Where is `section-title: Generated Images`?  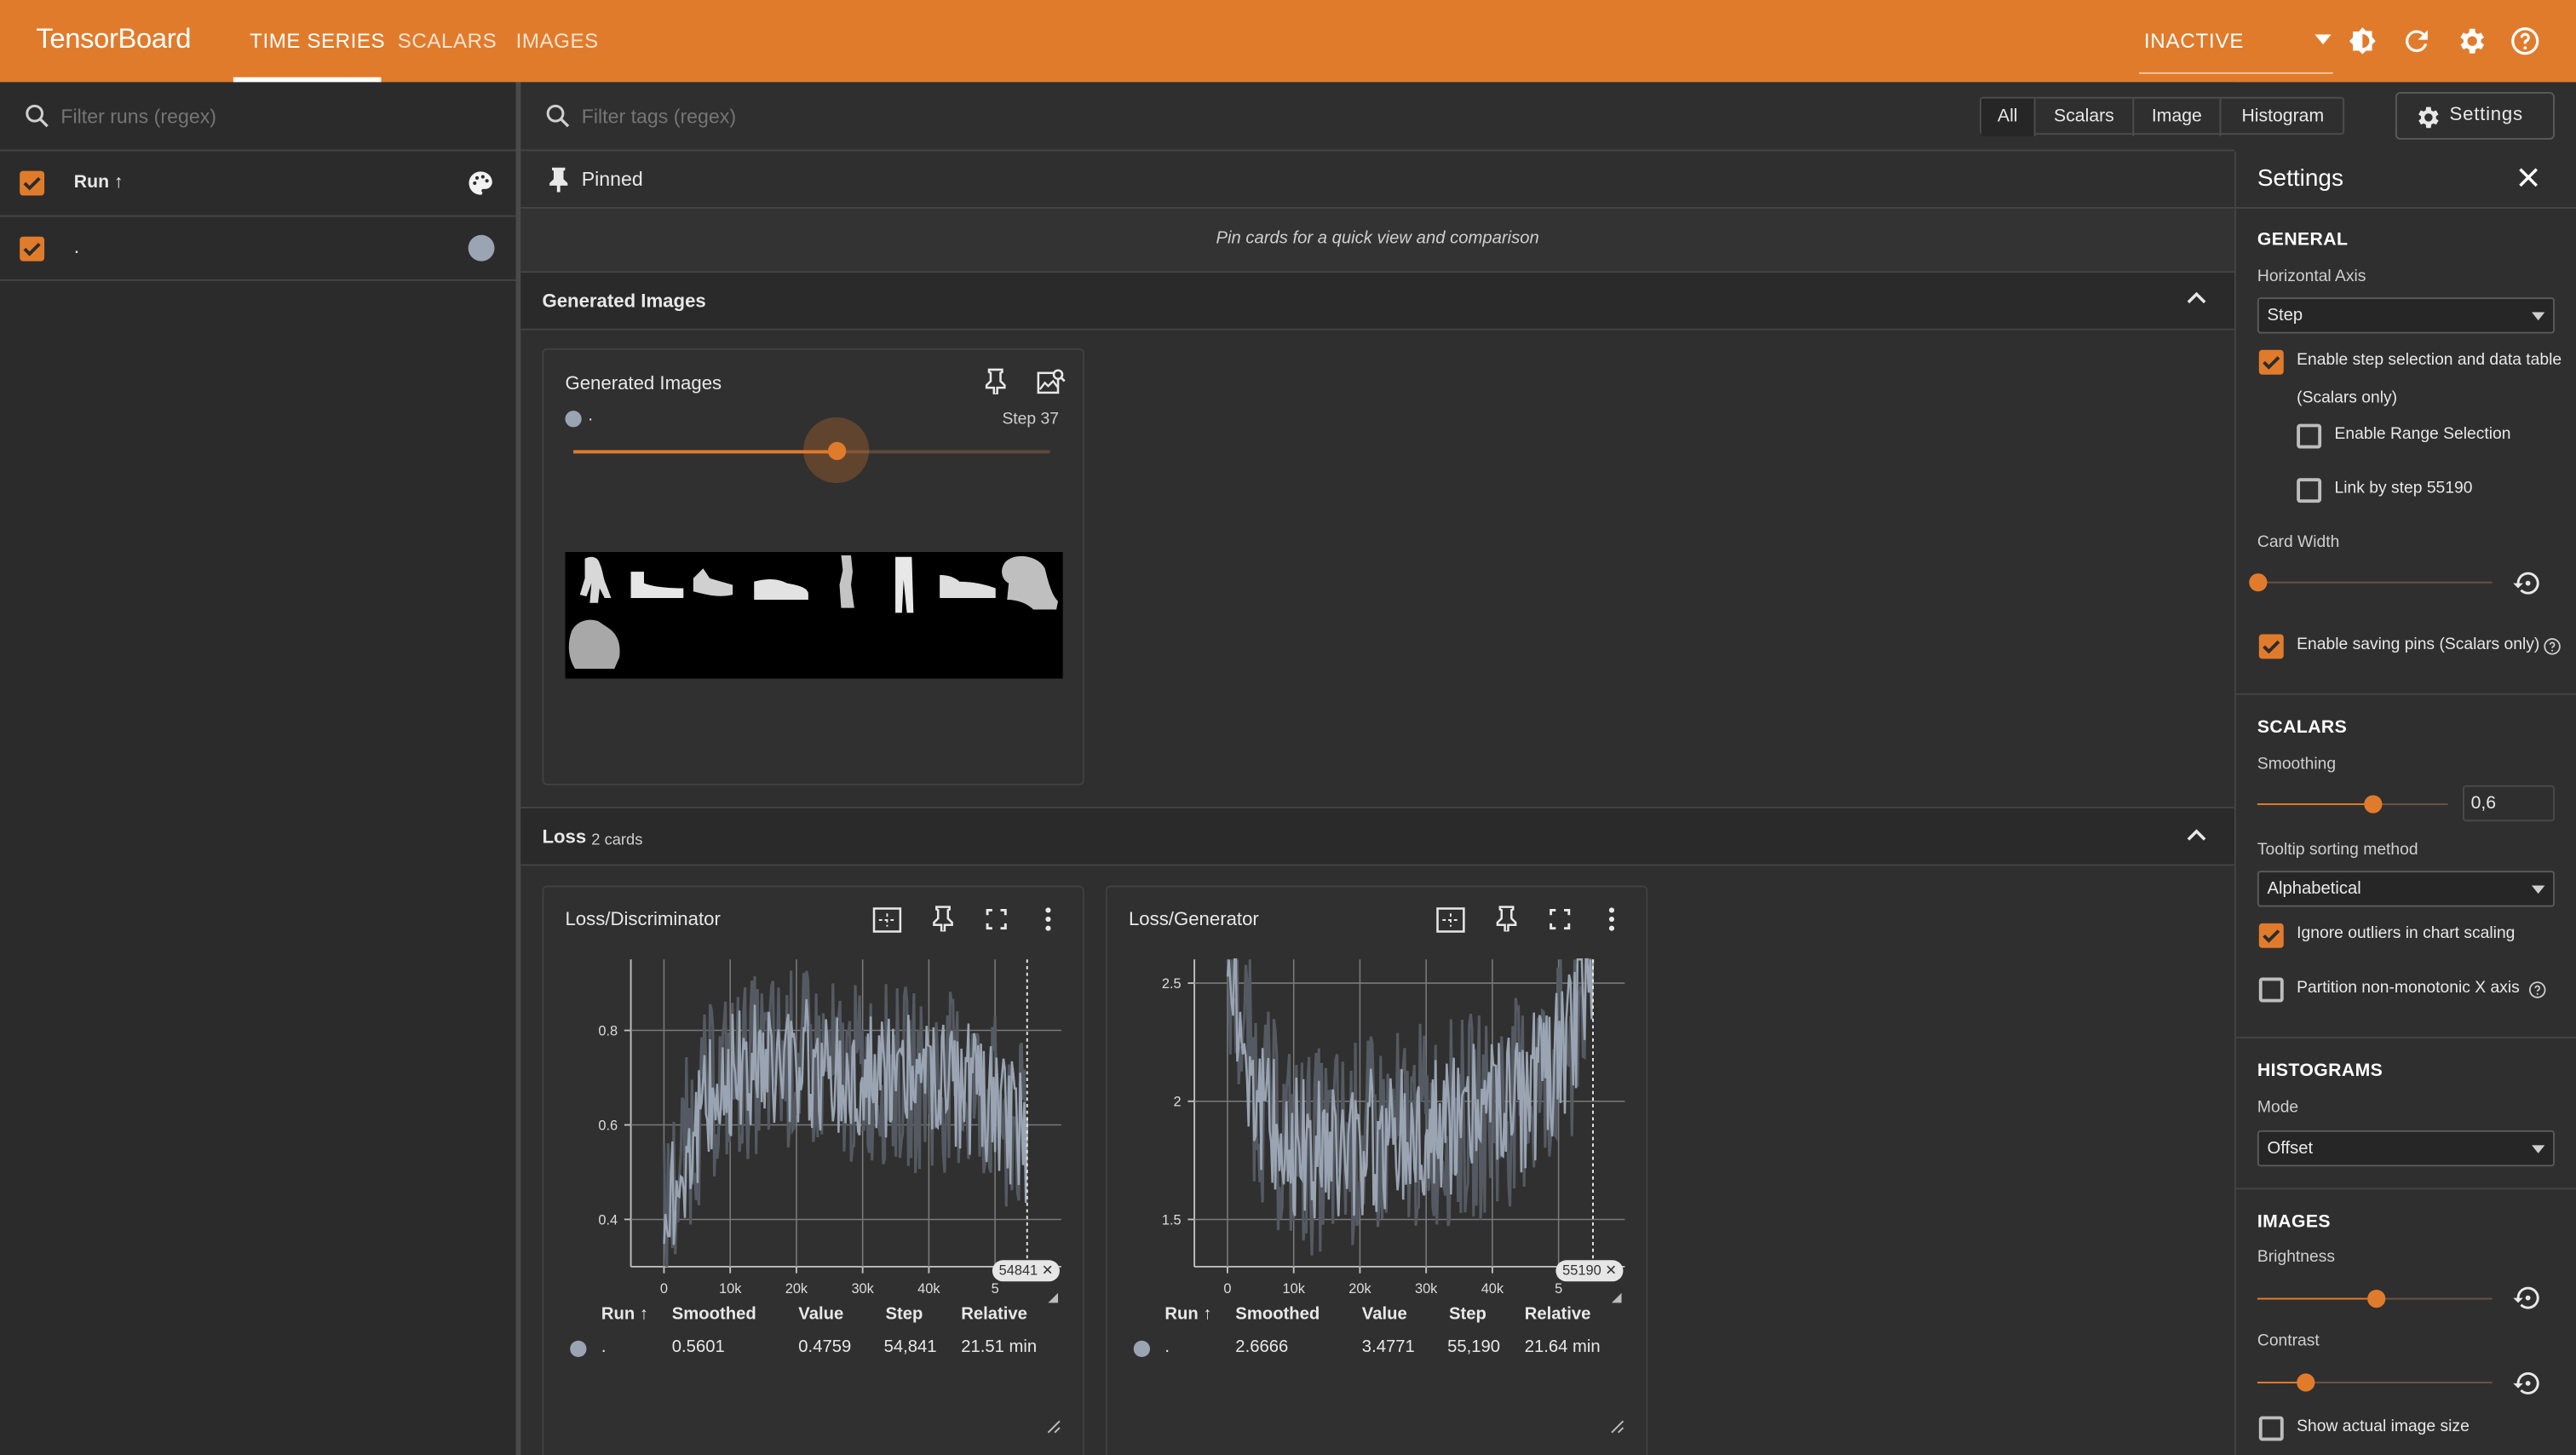
section-title: Generated Images is located at coordinates (624, 302).